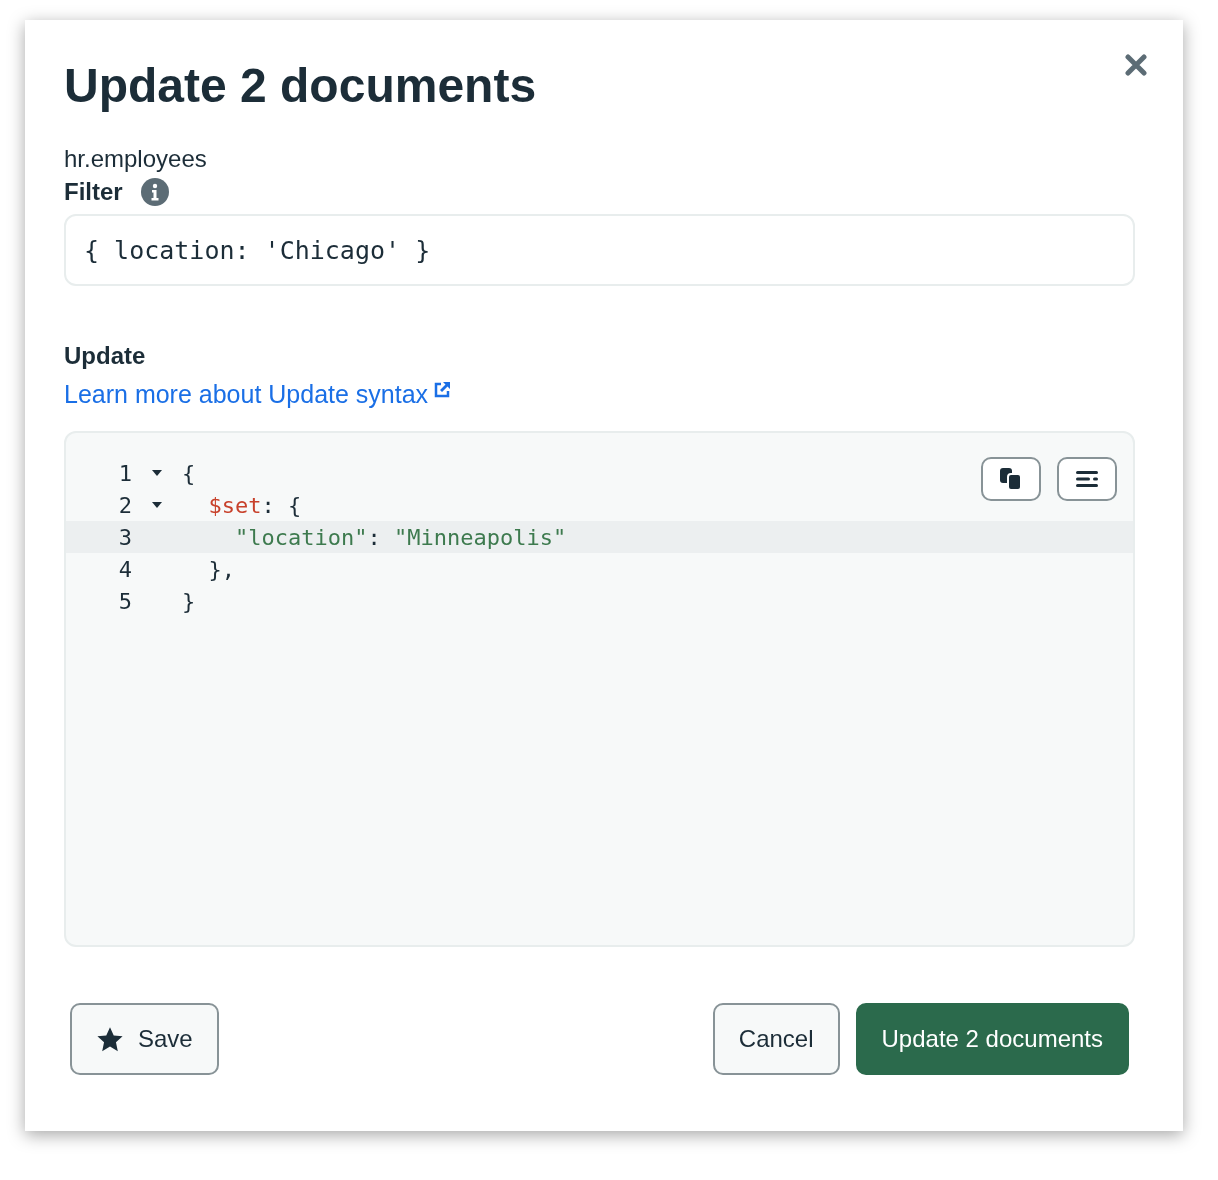  What do you see at coordinates (105, 356) in the screenshot?
I see `update-label: Update` at bounding box center [105, 356].